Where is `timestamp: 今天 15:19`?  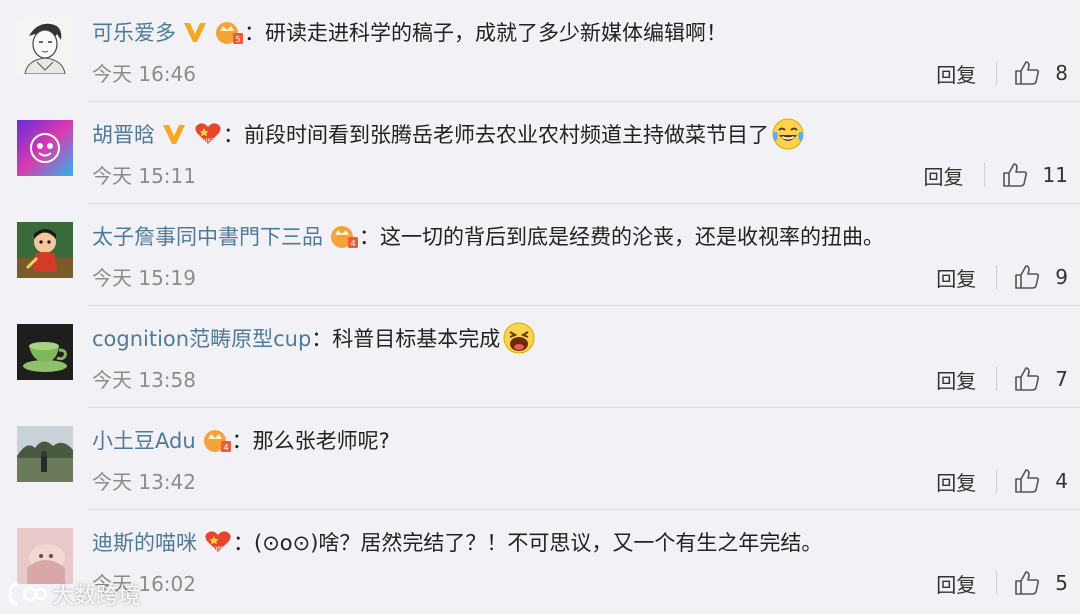
timestamp: 今天 15:19 is located at coordinates (144, 278).